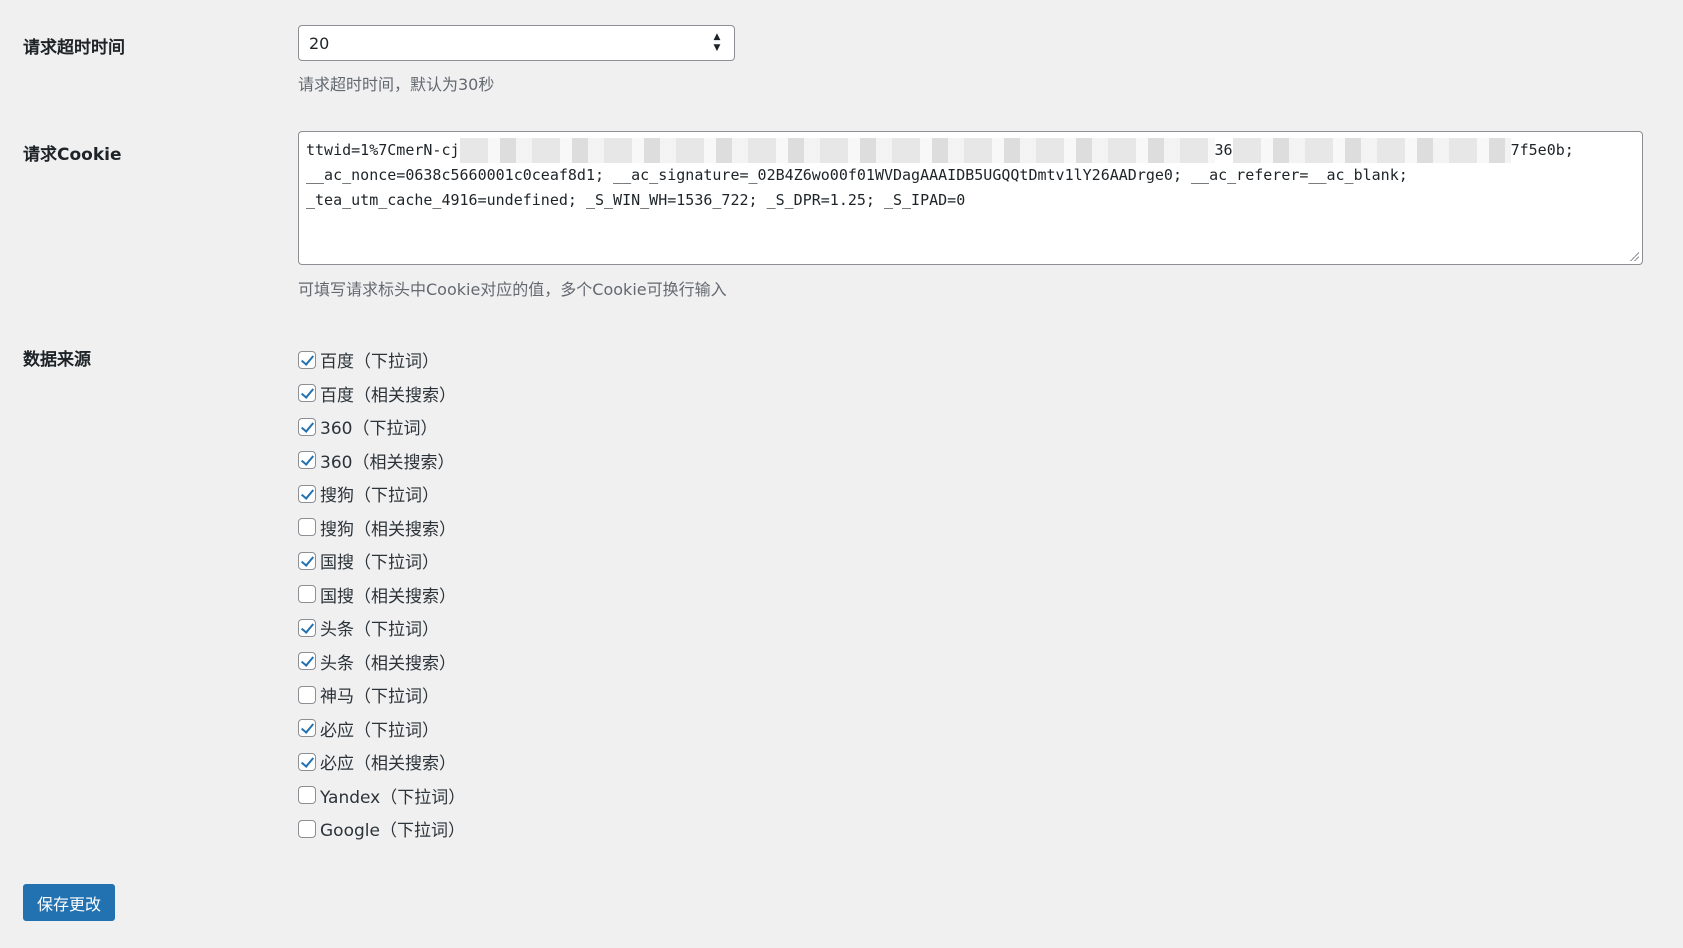  I want to click on source-checkbox-item: 必应（相关搜索）, so click(381, 762).